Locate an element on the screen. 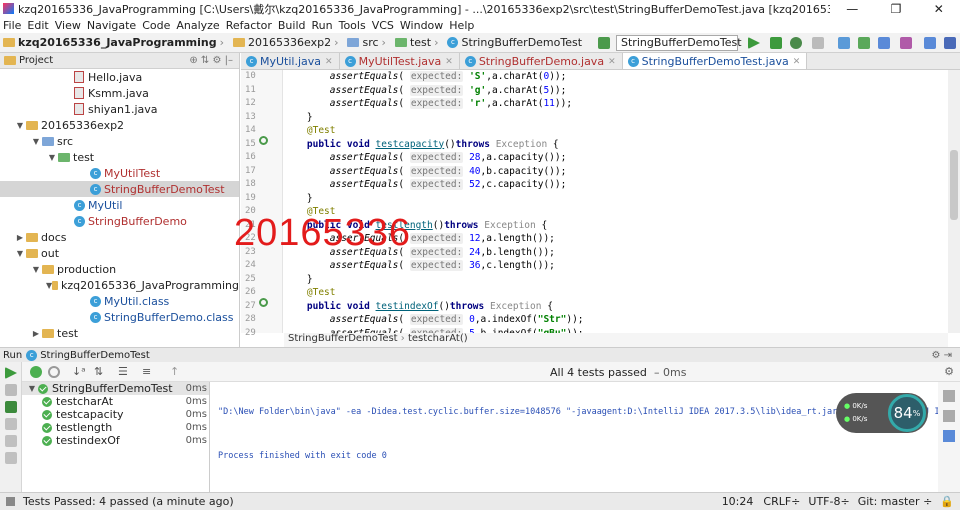  menu-tools: Tools is located at coordinates (352, 25).